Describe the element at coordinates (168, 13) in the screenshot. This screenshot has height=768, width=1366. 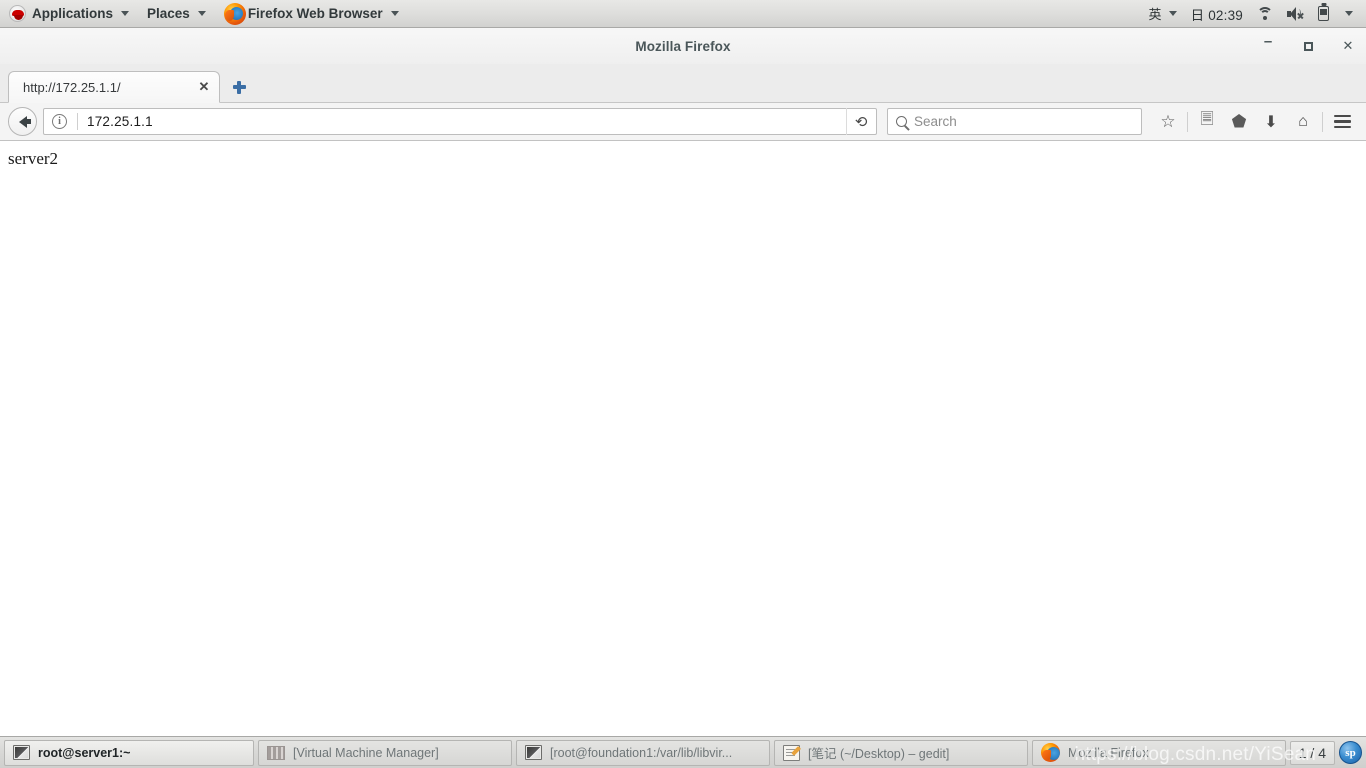
I see `places-menu-label: Places` at that location.